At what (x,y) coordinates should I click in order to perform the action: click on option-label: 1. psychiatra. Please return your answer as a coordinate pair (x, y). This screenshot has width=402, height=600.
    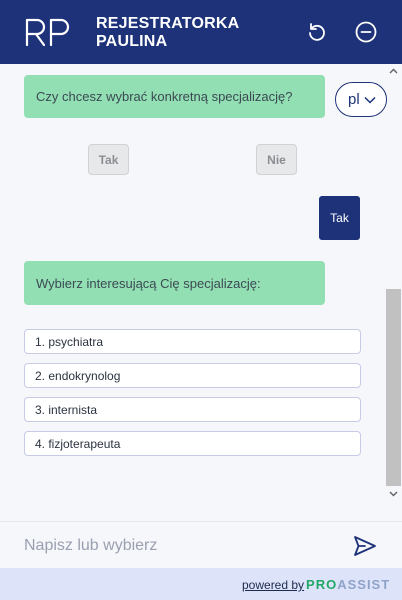
    Looking at the image, I should click on (69, 341).